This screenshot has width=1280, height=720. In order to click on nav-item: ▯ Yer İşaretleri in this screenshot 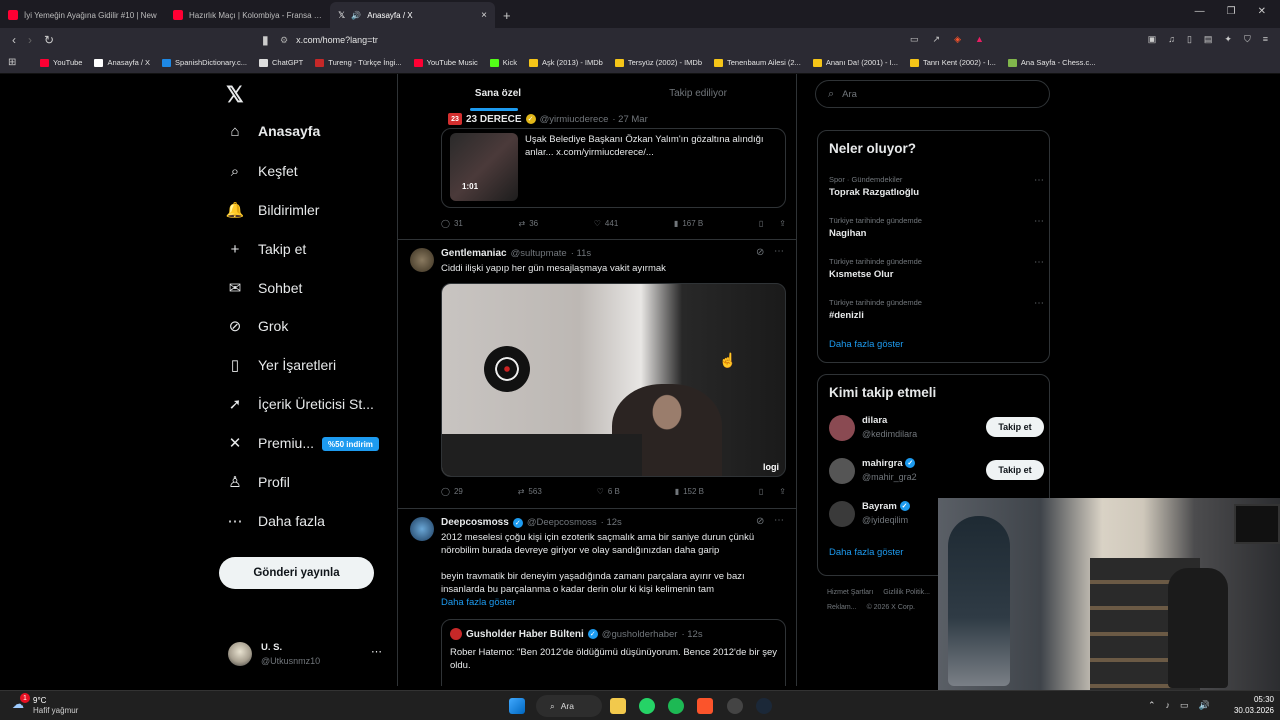, I will do `click(281, 365)`.